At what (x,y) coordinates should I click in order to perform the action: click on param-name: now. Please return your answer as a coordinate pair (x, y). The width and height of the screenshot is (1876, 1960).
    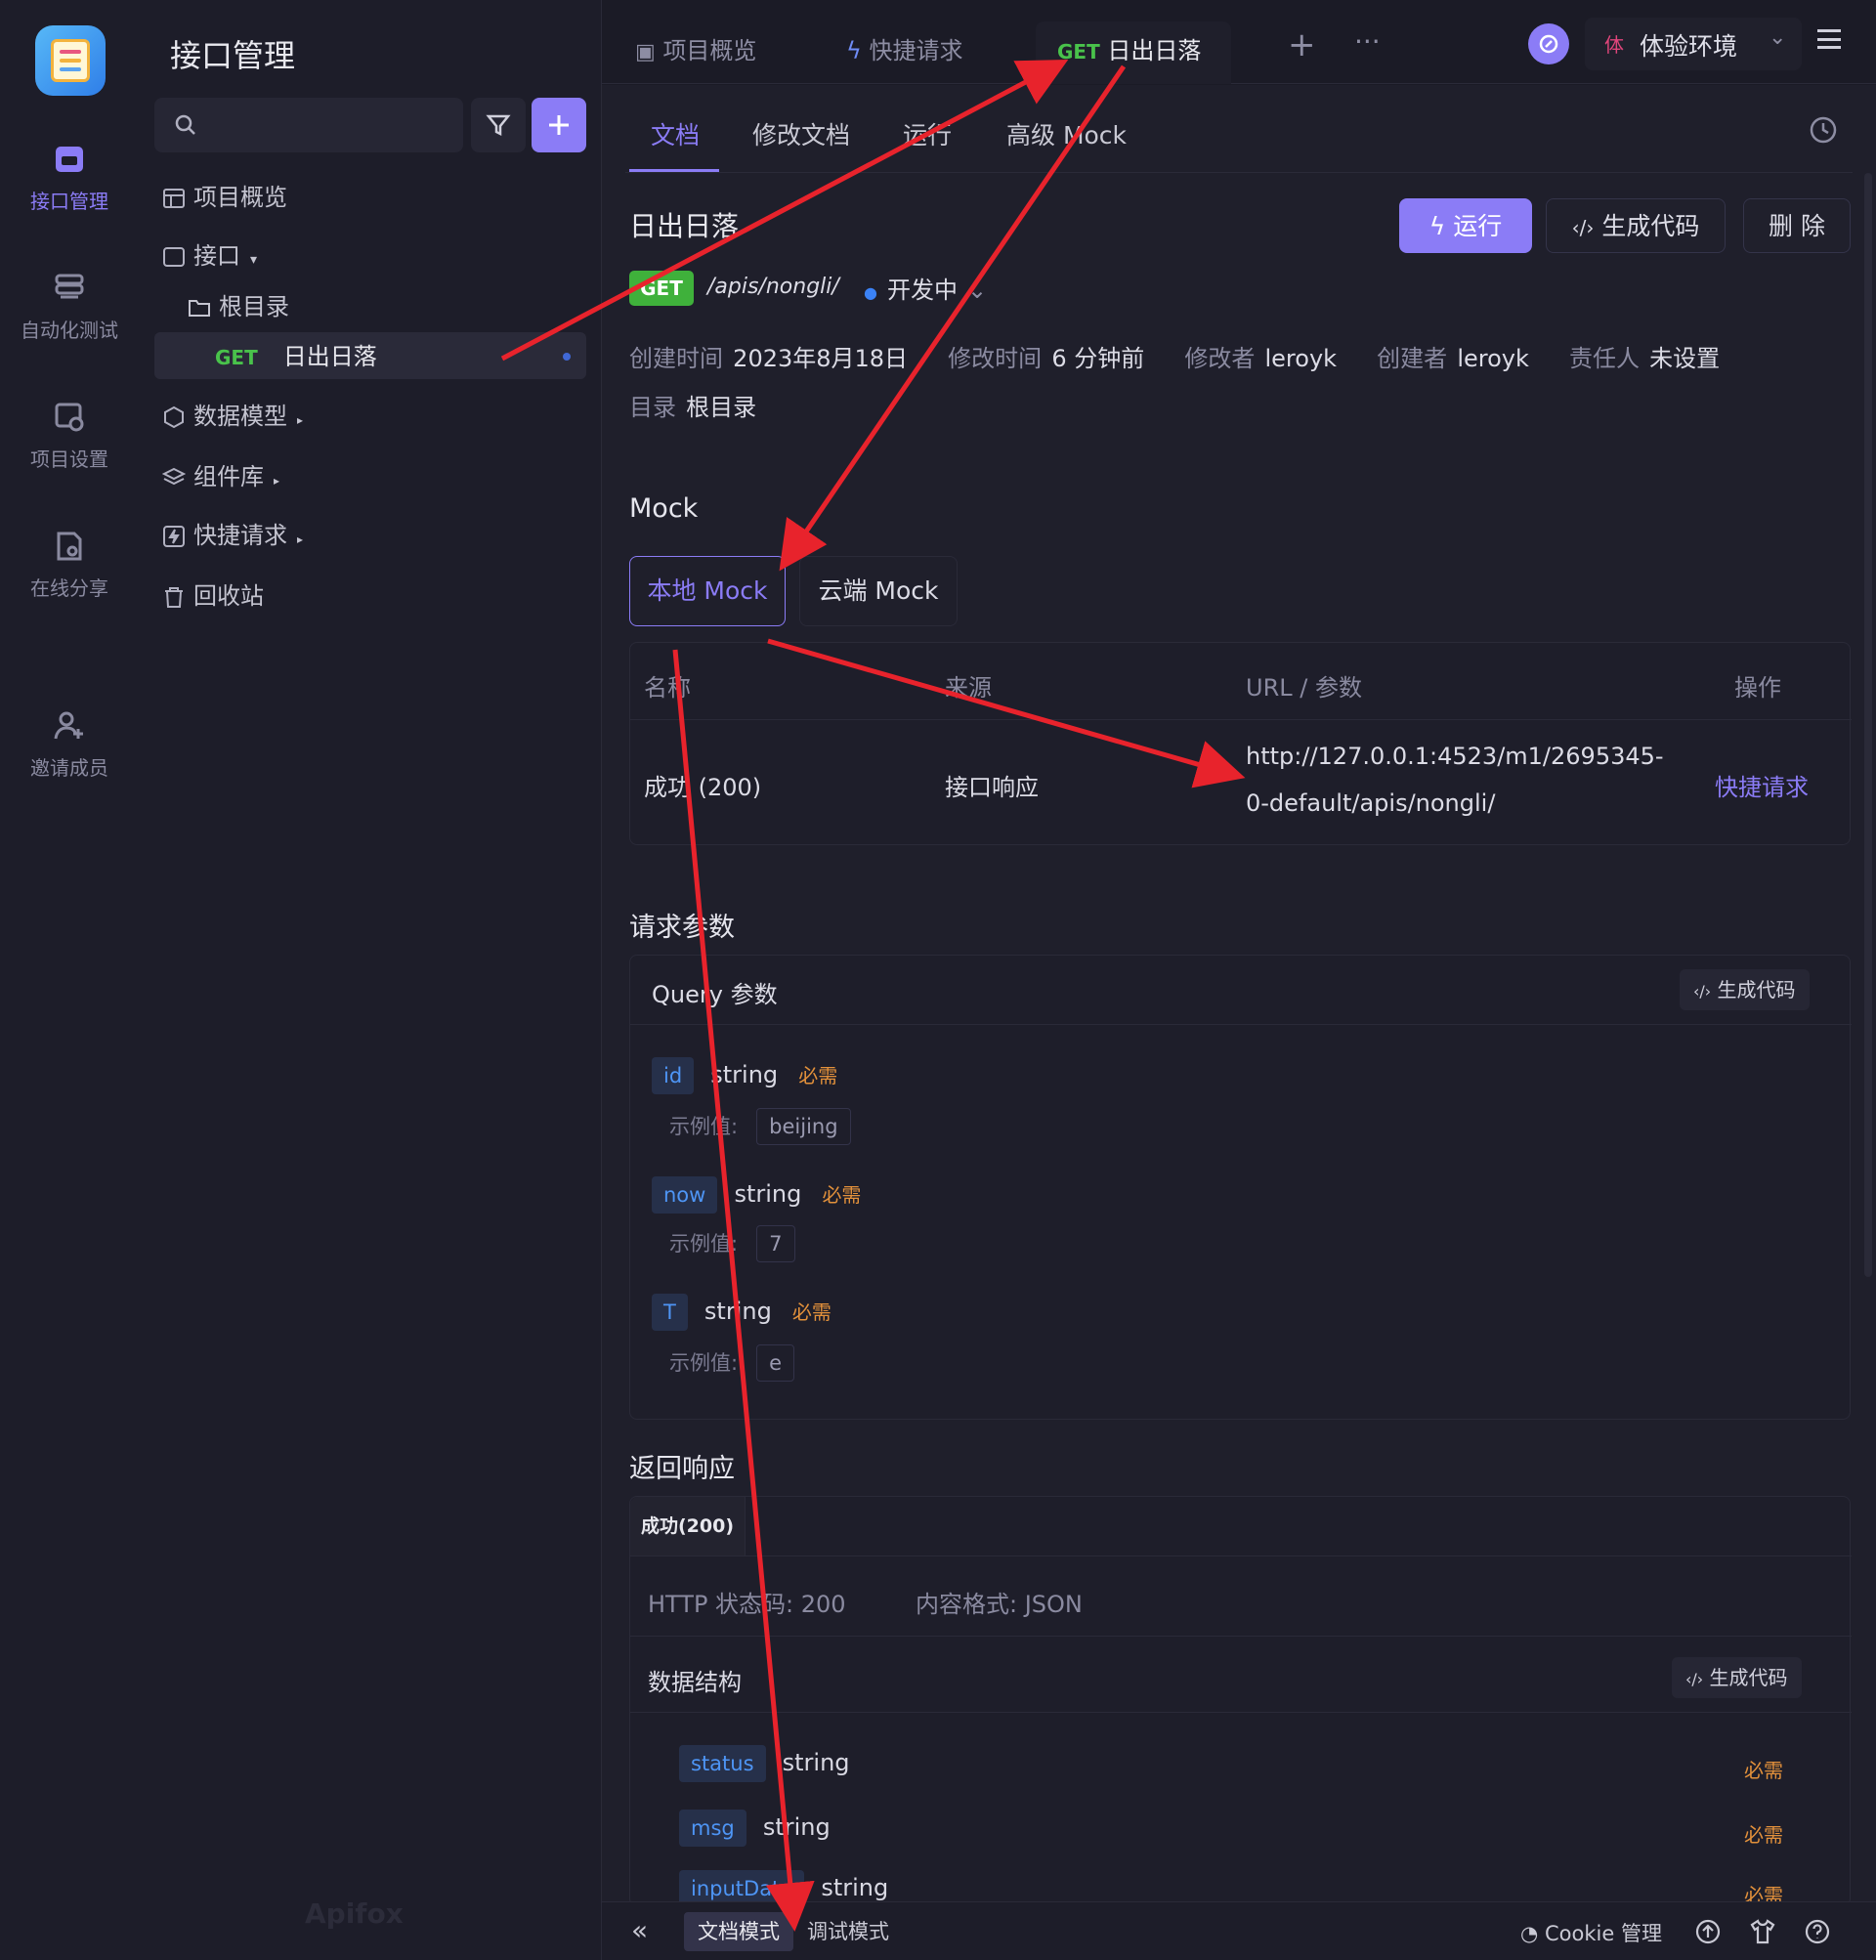
    Looking at the image, I should click on (685, 1195).